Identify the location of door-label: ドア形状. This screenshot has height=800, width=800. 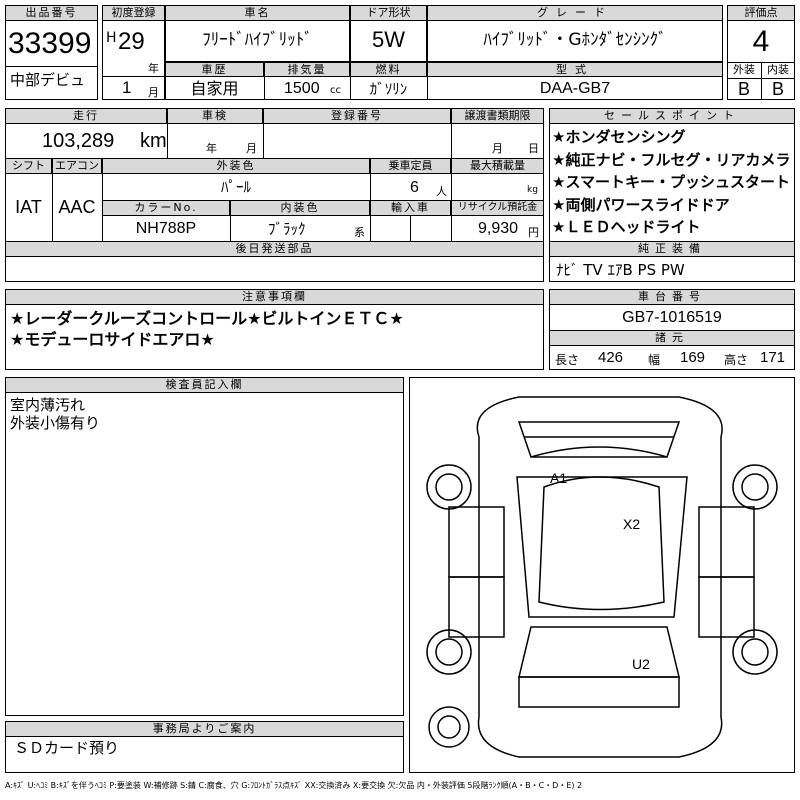
(388, 13).